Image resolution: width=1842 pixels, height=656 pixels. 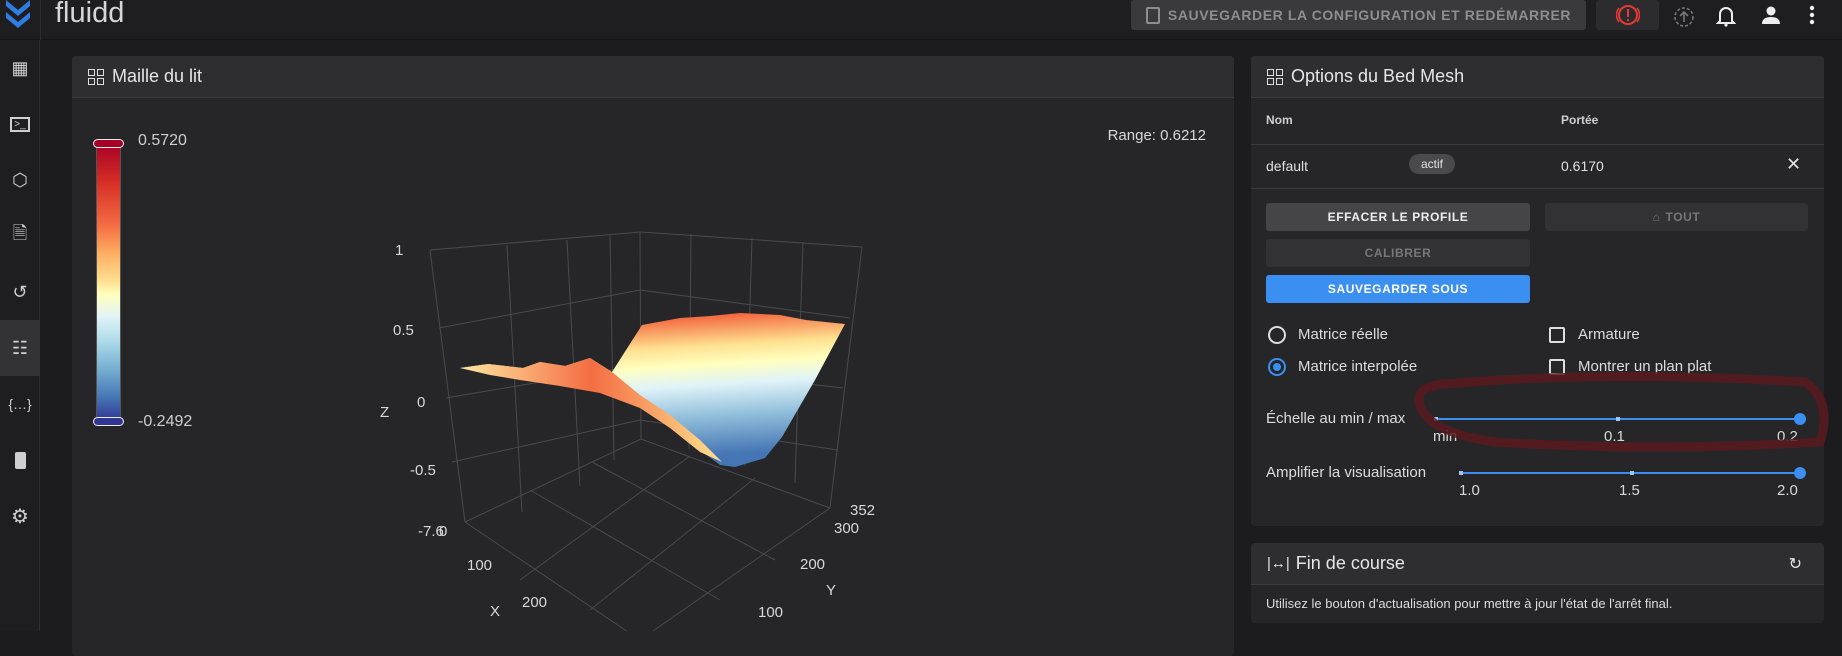 What do you see at coordinates (1621, 412) in the screenshot?
I see `annotation-highlight` at bounding box center [1621, 412].